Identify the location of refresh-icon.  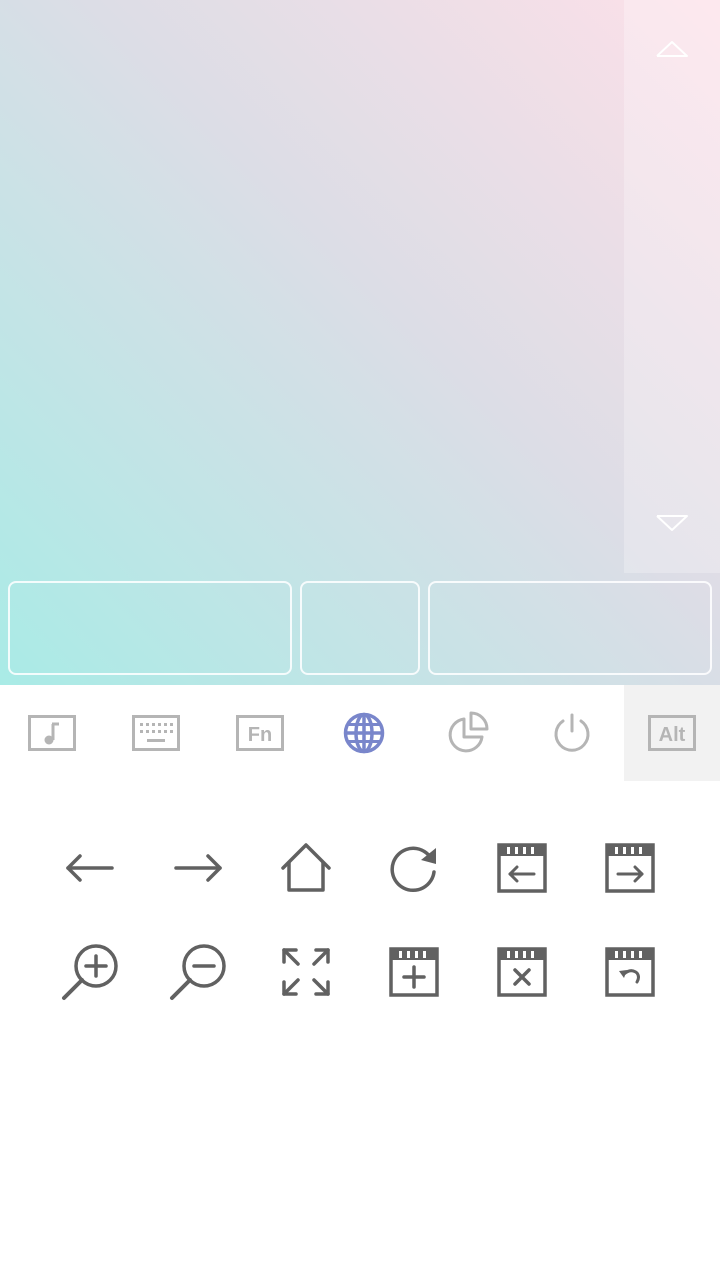
(413, 869).